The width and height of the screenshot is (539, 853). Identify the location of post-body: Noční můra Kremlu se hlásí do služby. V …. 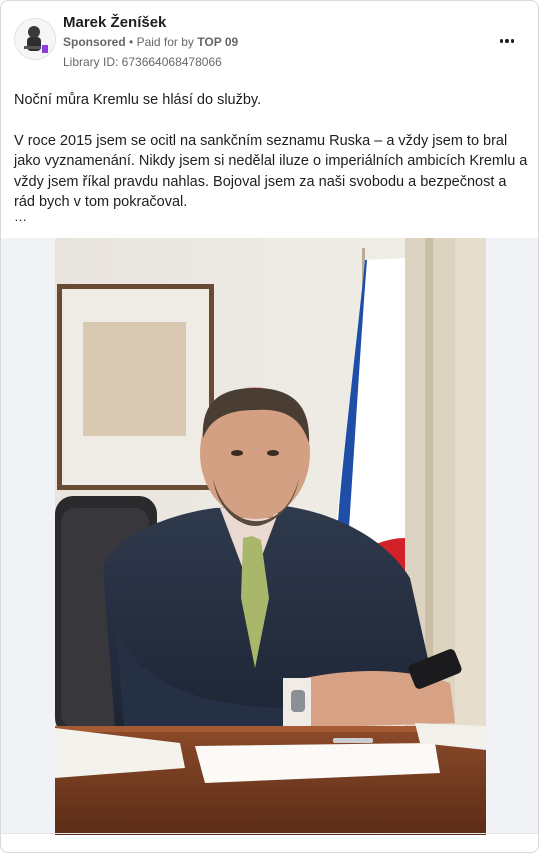
(271, 151).